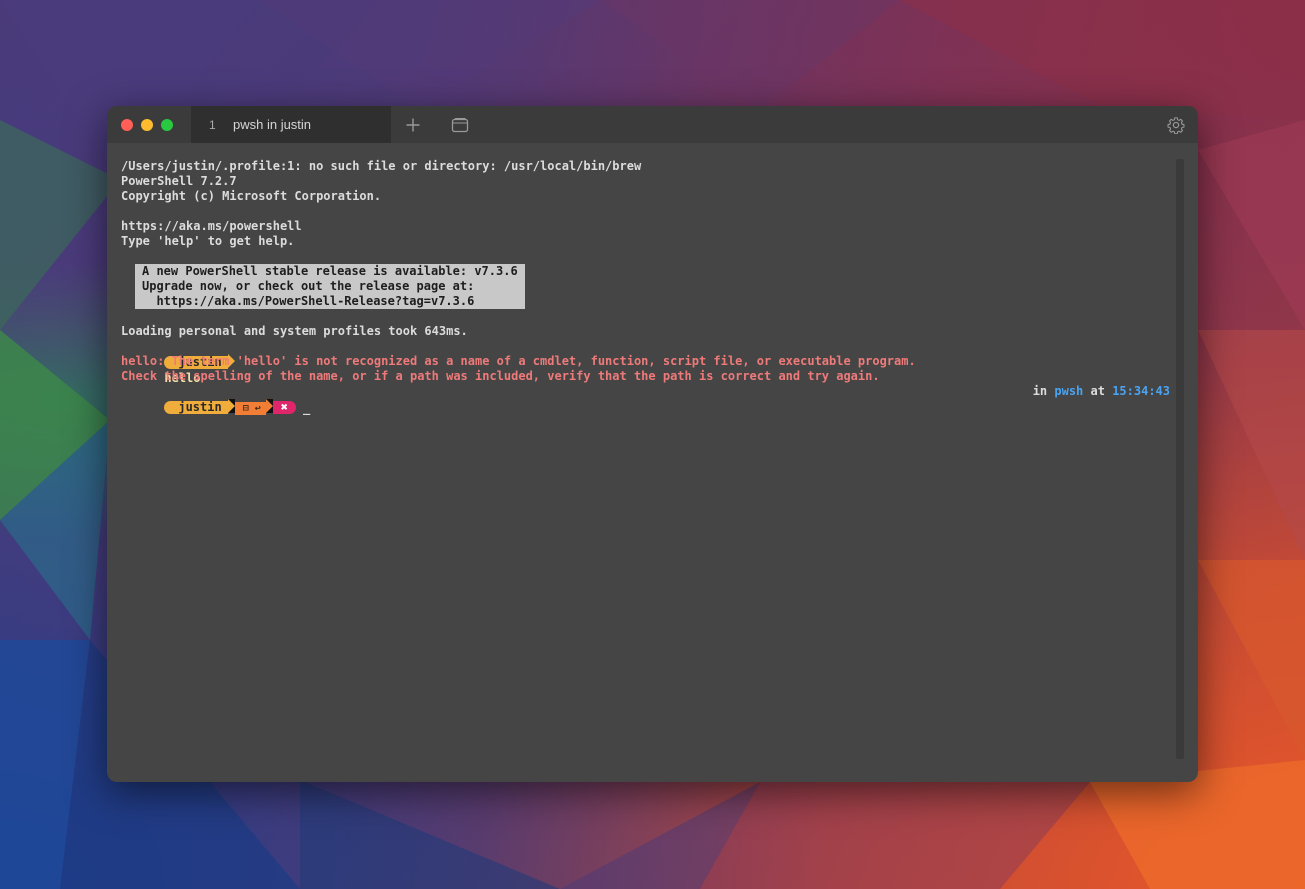 This screenshot has width=1305, height=889. Describe the element at coordinates (179, 181) in the screenshot. I see `output-line: PowerShell 7.2.7` at that location.